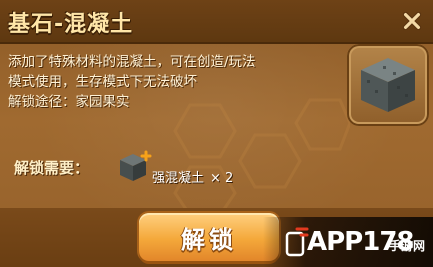 The width and height of the screenshot is (433, 267). What do you see at coordinates (348, 242) in the screenshot?
I see `watermark: APP178 手游网` at bounding box center [348, 242].